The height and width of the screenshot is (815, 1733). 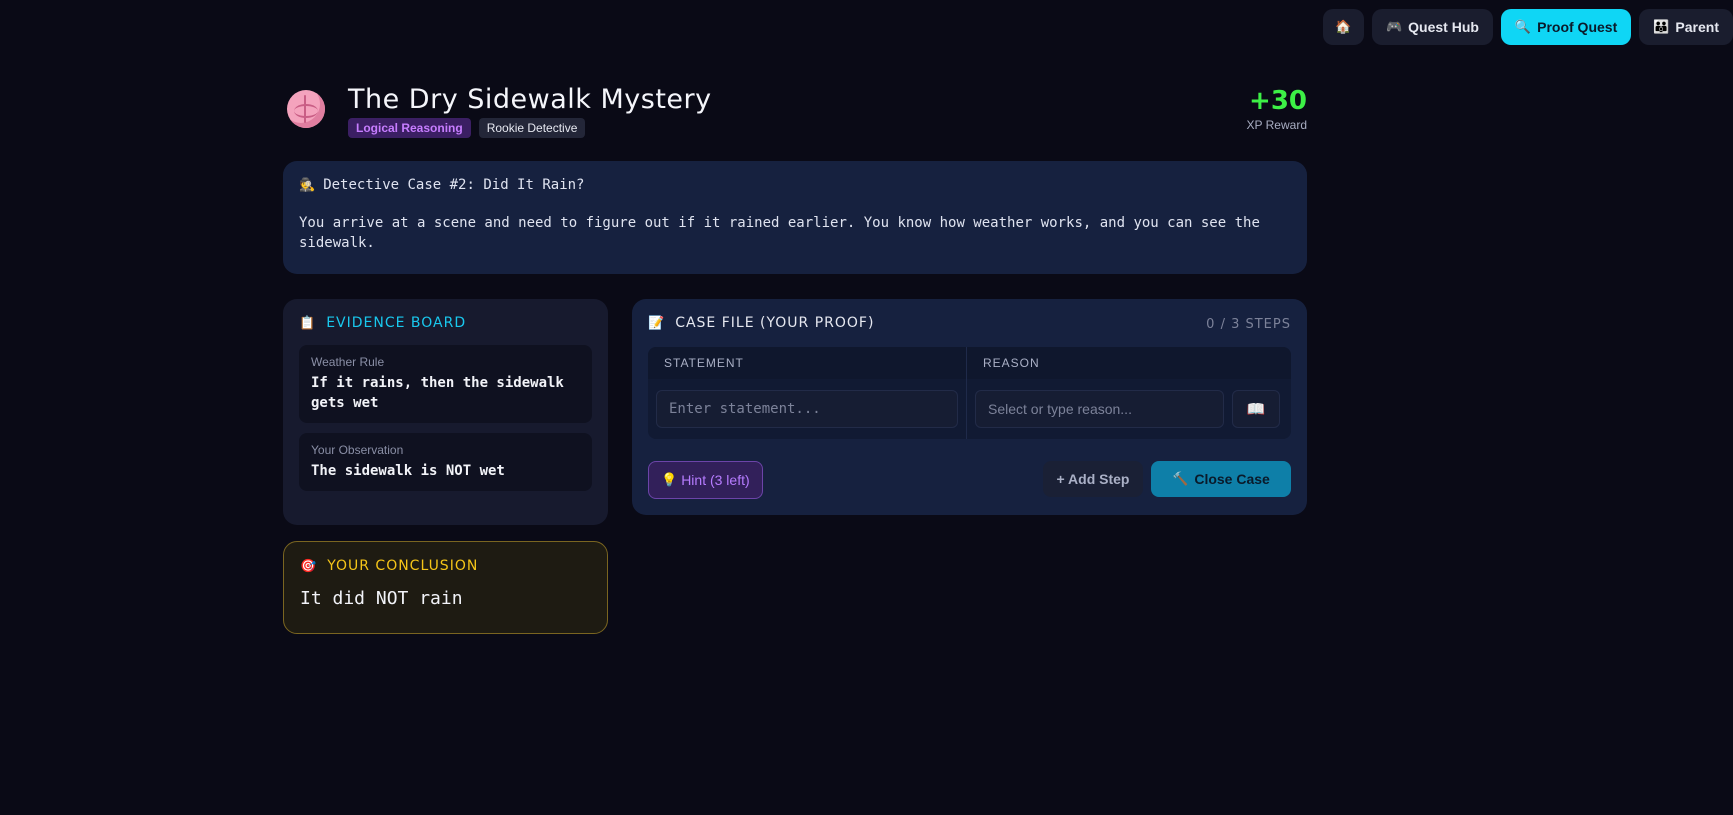 I want to click on casefile-heading: CASE FILE (YOUR PROOF), so click(x=775, y=323).